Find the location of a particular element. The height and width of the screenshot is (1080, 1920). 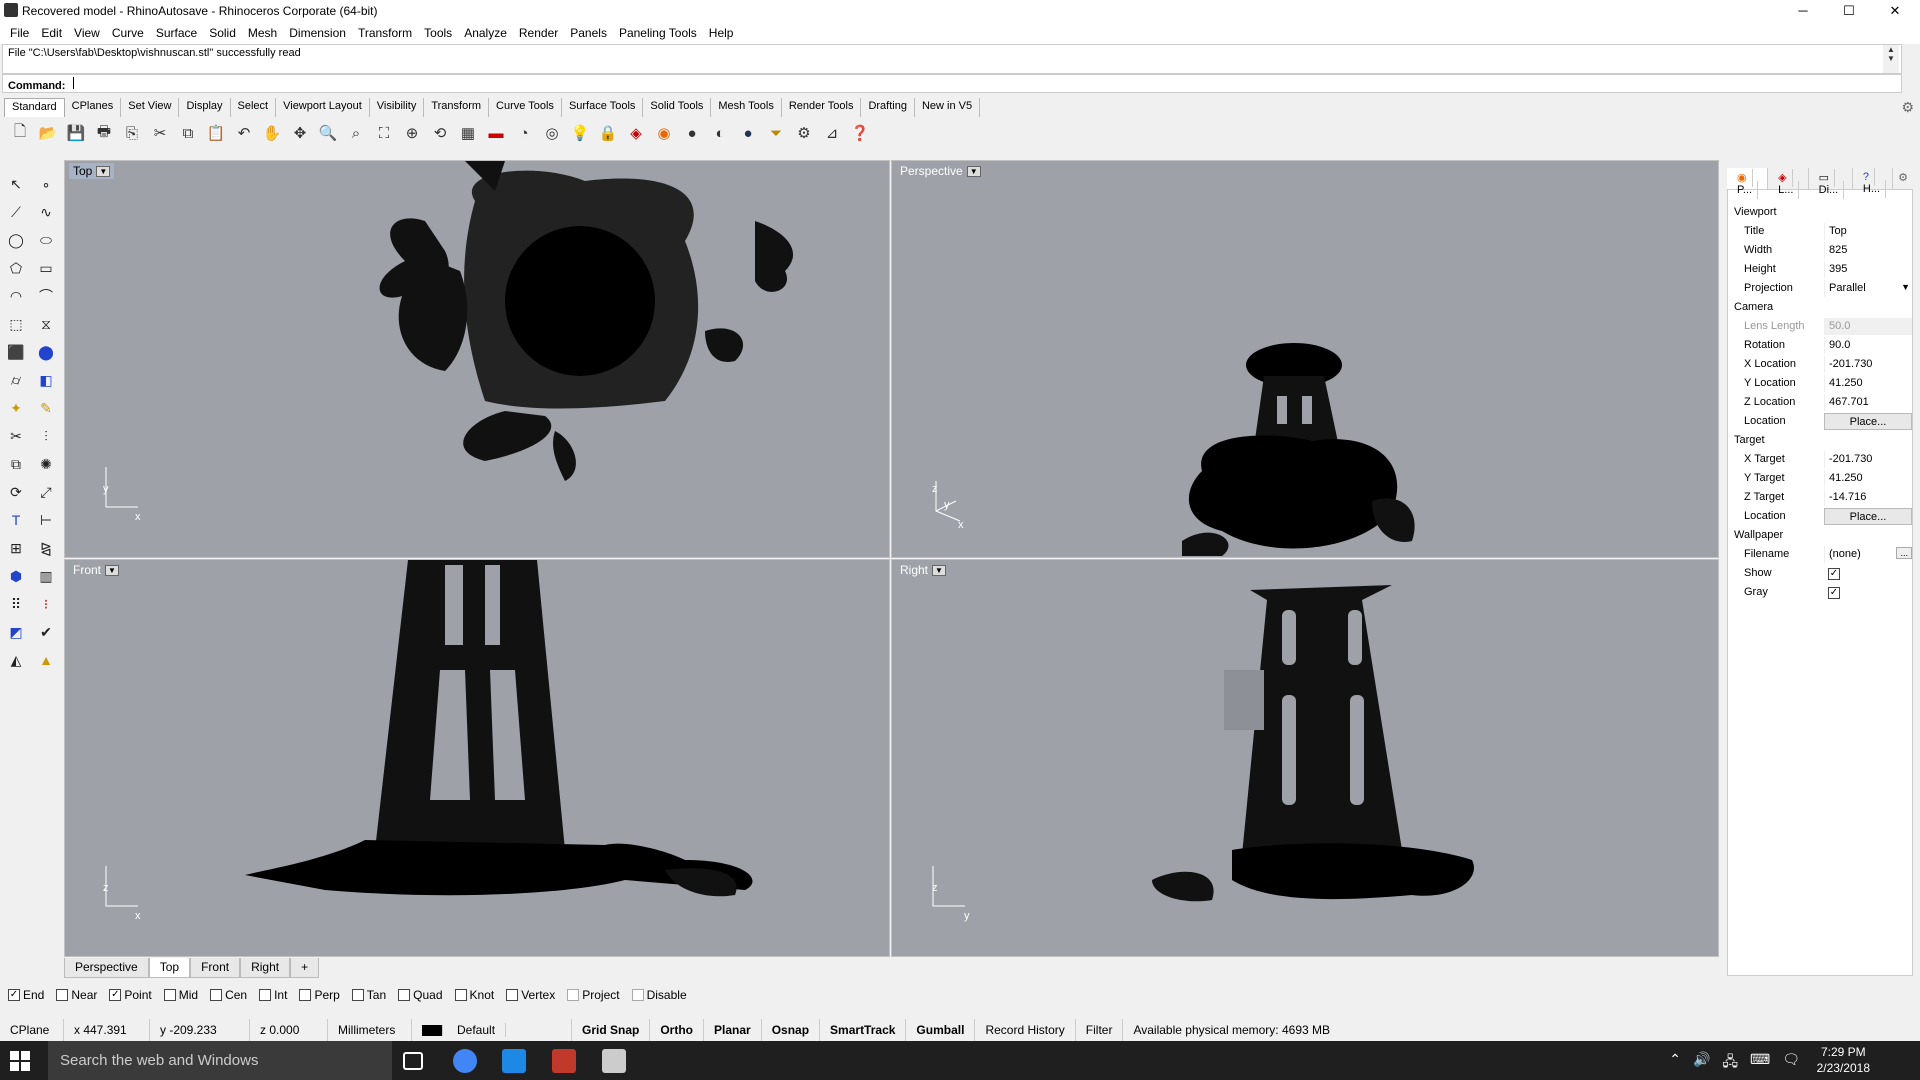

zoom-extents-icon: ⛶ is located at coordinates (384, 133).